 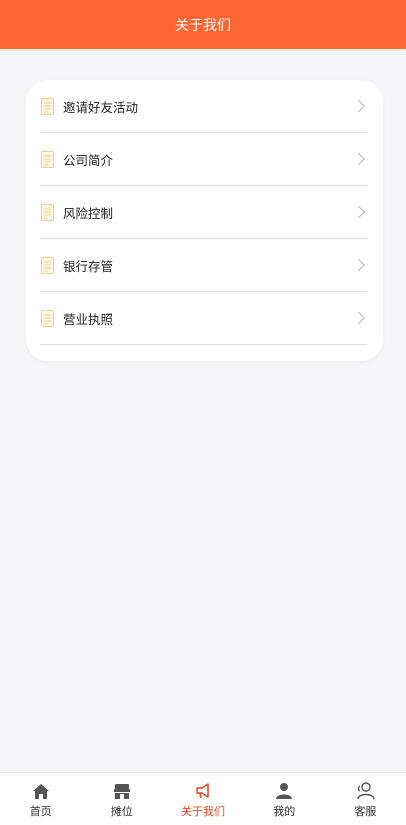 I want to click on tab-label: 客服, so click(x=365, y=811).